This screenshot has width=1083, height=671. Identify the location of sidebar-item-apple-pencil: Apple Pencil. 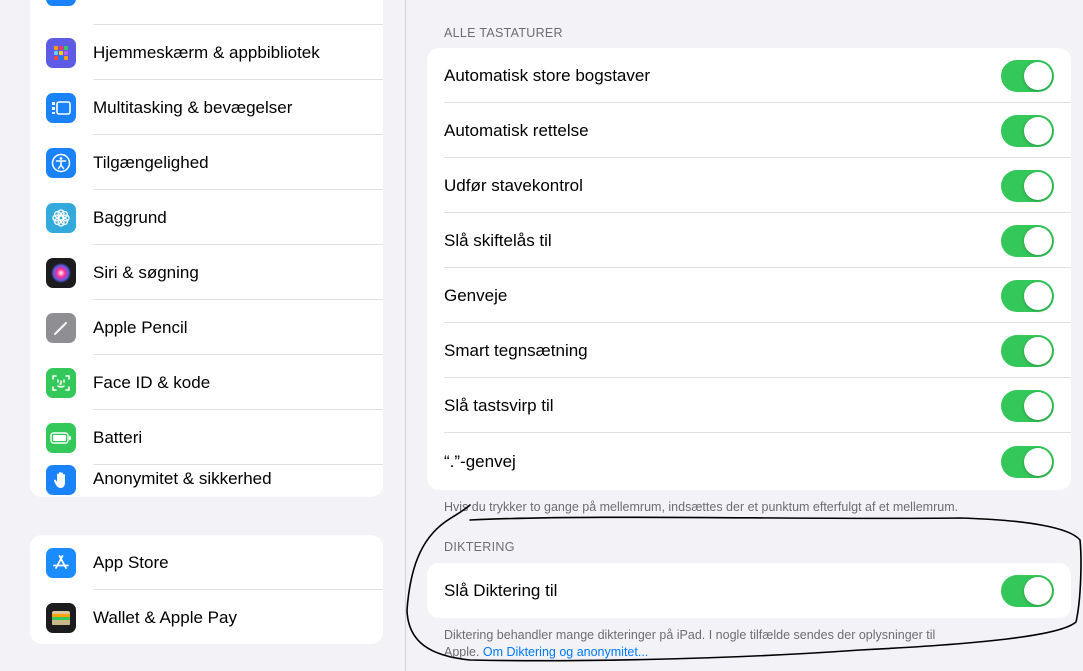
(206, 327).